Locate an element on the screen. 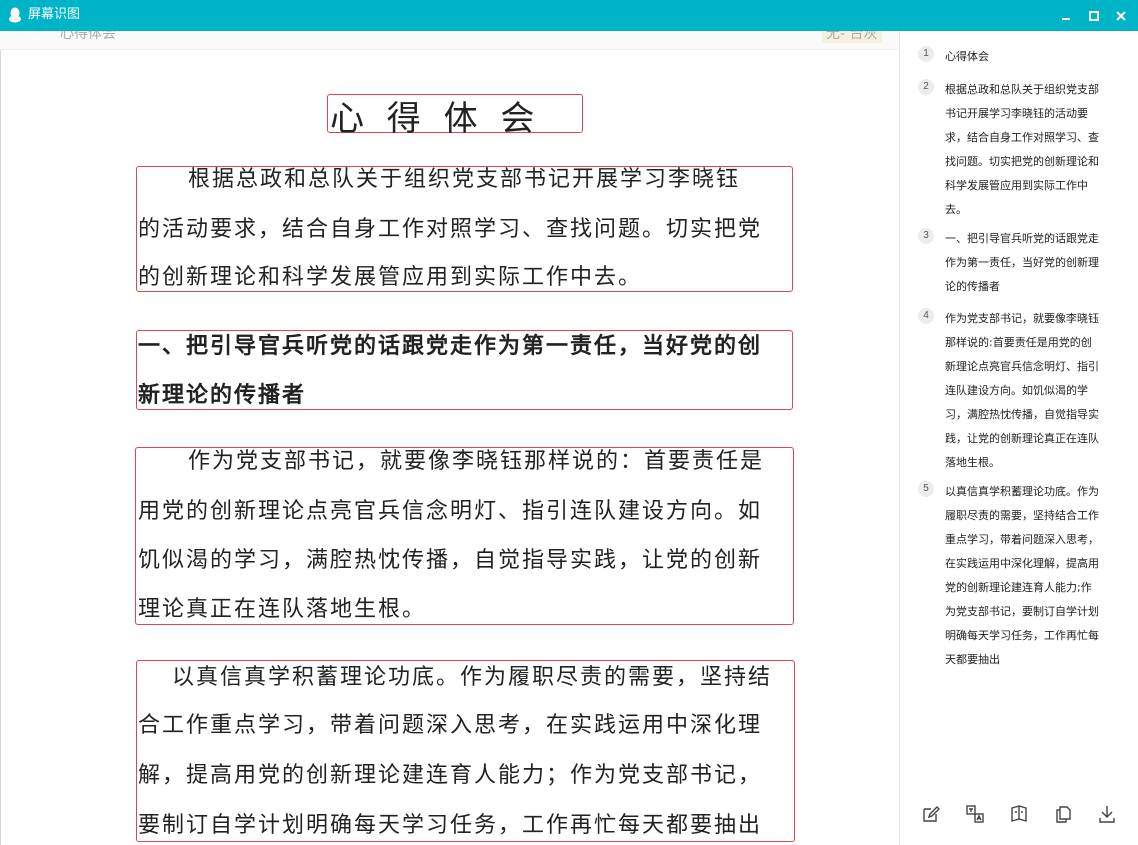 This screenshot has width=1138, height=845. result-text-line: 作为党支部书记，就要像李晓钰 is located at coordinates (1022, 318).